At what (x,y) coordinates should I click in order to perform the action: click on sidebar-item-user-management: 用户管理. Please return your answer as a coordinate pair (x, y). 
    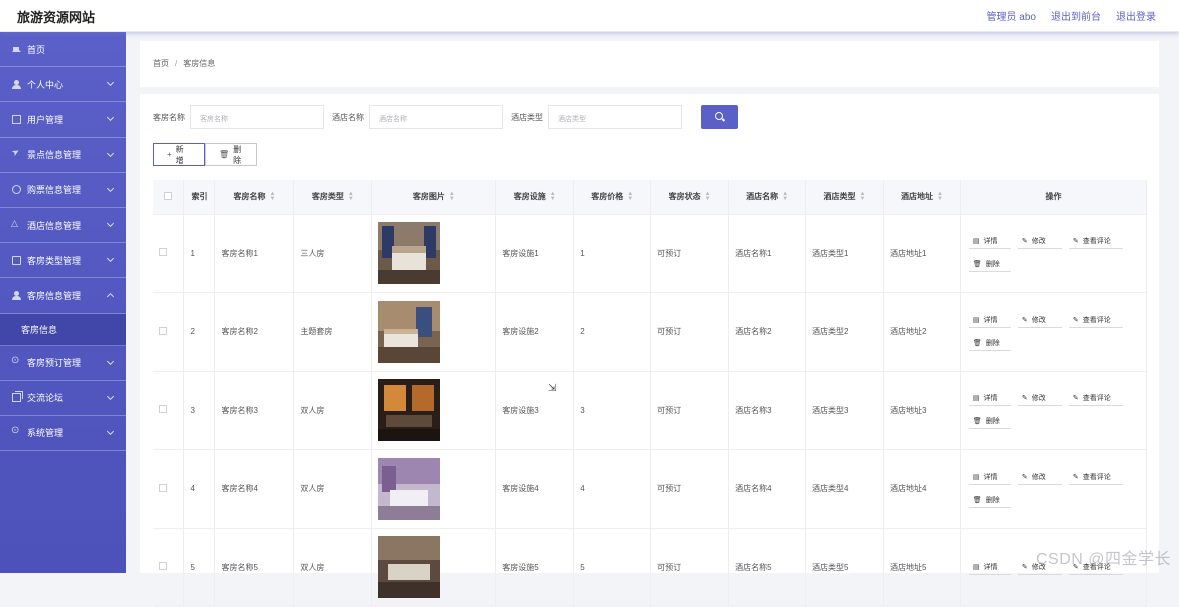
    Looking at the image, I should click on (63, 119).